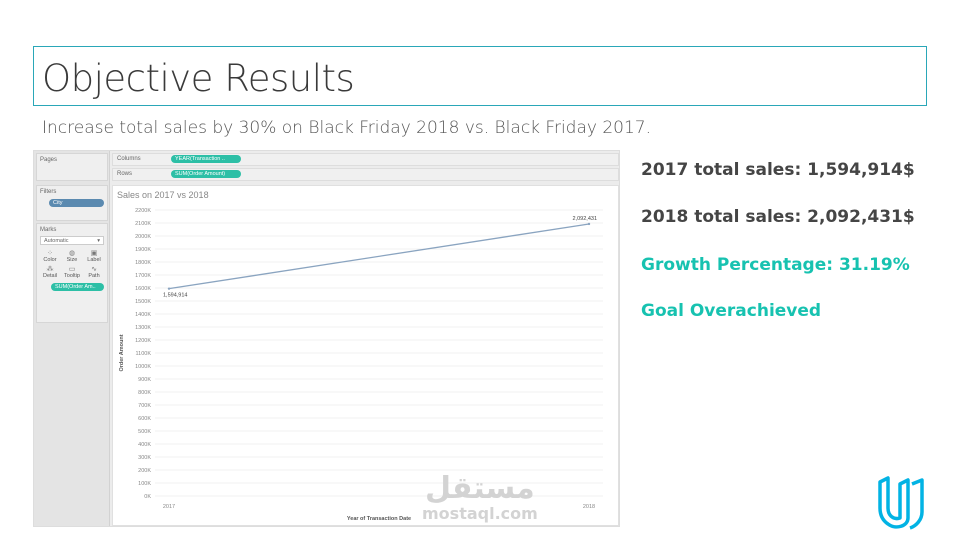 Image resolution: width=960 pixels, height=540 pixels. What do you see at coordinates (72, 276) in the screenshot?
I see `marks-button-label: Tooltip` at bounding box center [72, 276].